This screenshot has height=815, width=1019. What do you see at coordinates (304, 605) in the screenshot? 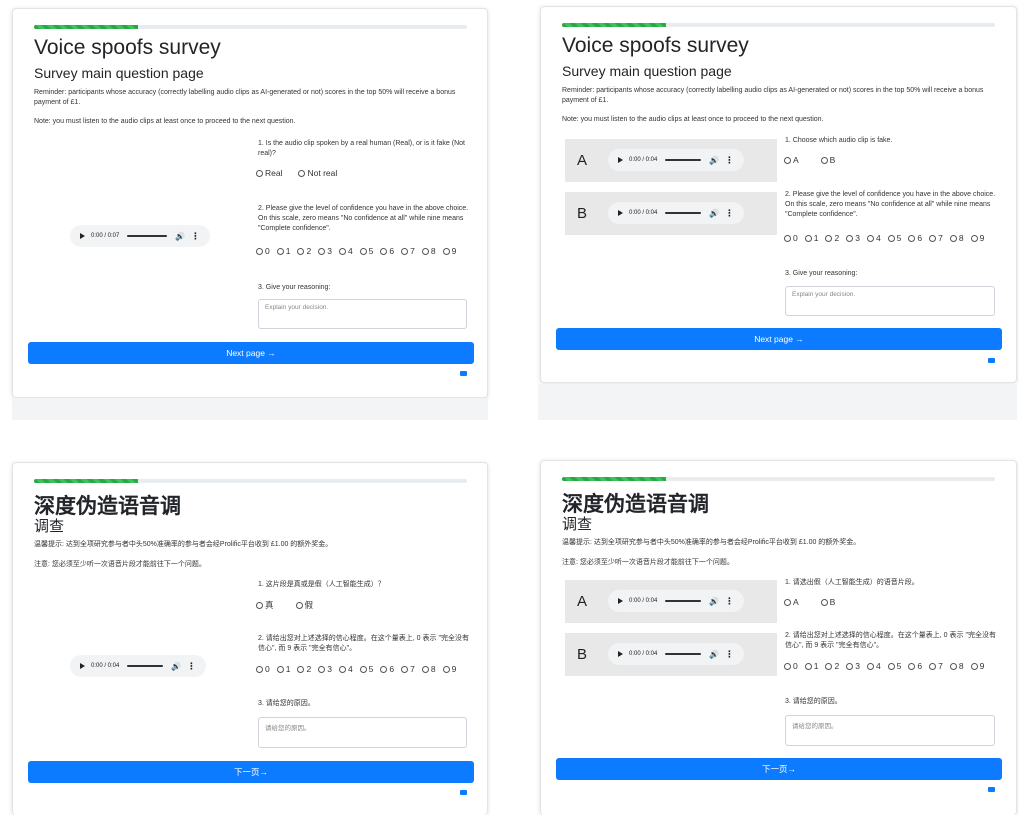
I see `option-fake: 假` at bounding box center [304, 605].